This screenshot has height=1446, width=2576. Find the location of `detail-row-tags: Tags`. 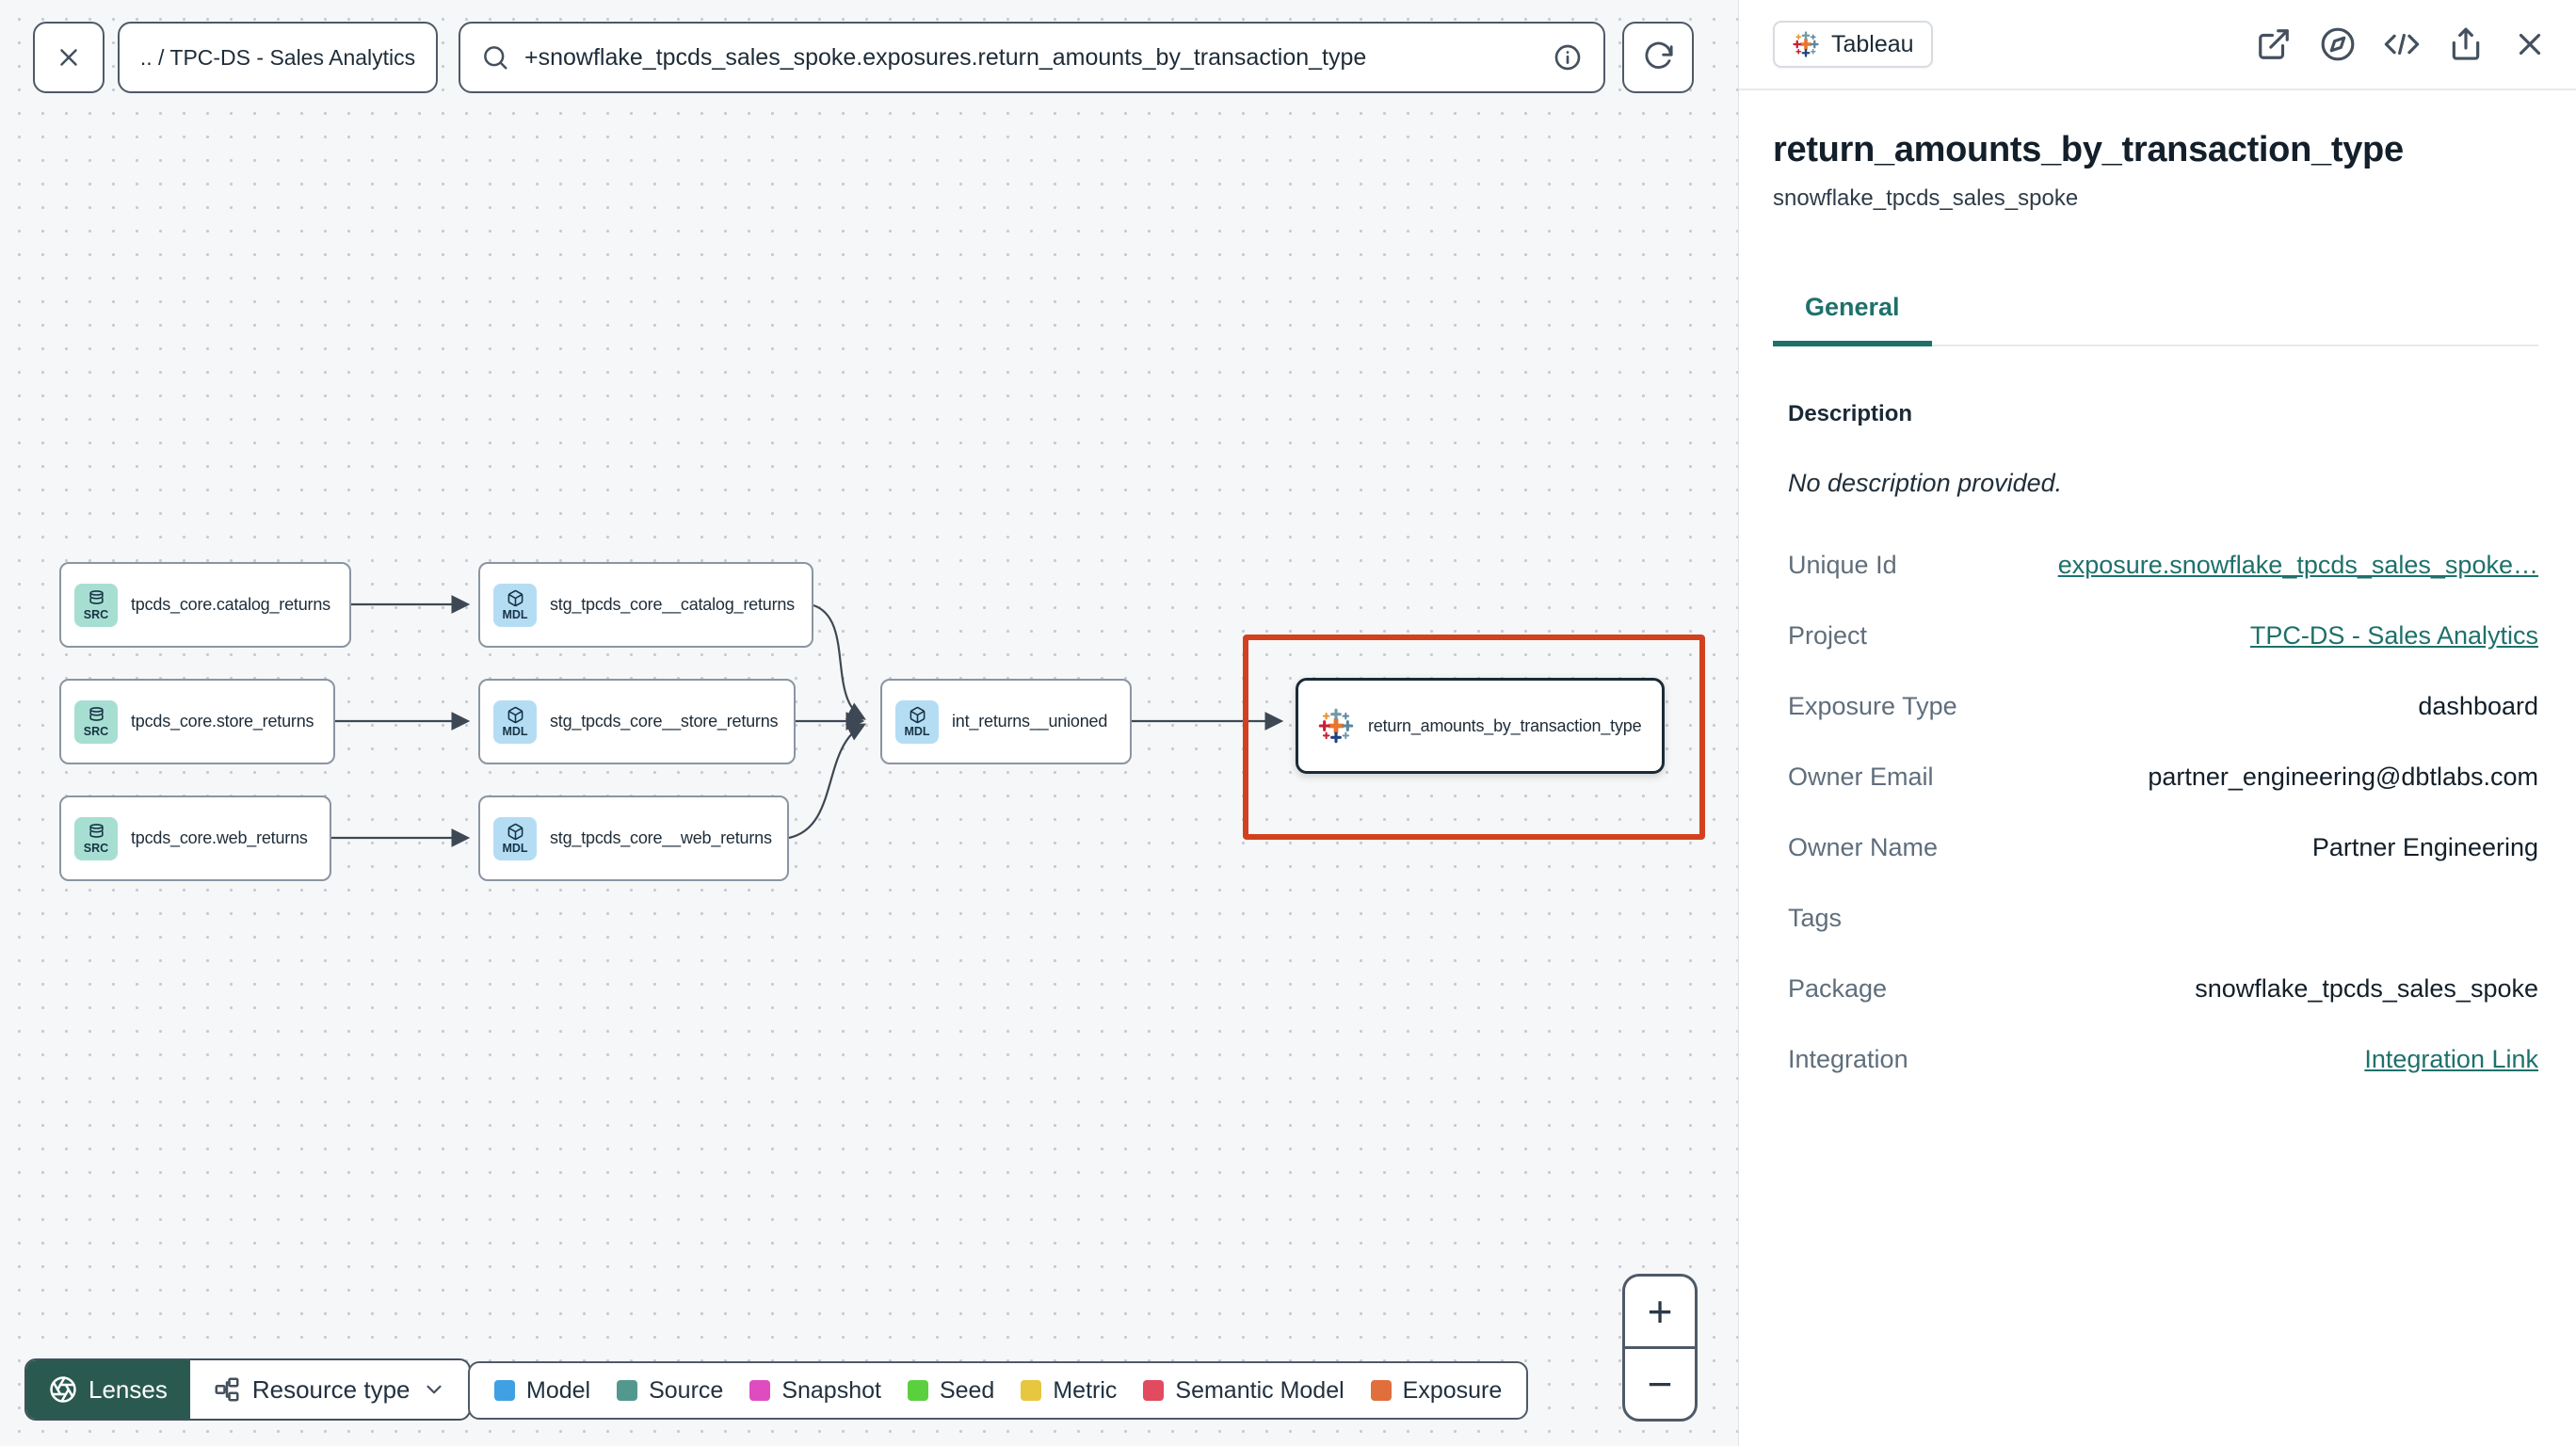

detail-row-tags: Tags is located at coordinates (2163, 918).